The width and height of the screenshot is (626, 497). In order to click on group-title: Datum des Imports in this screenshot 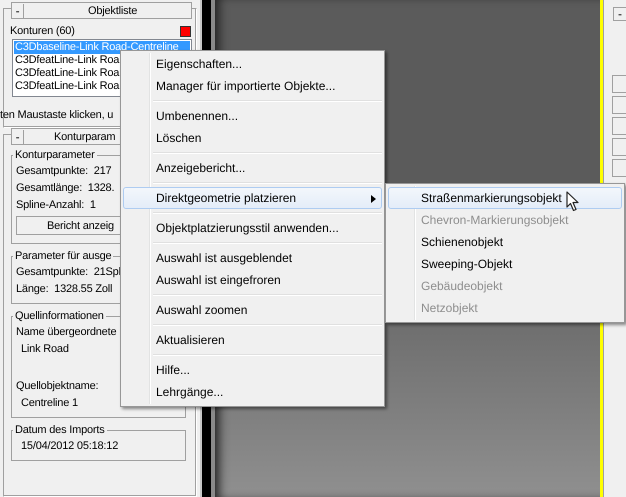, I will do `click(60, 430)`.